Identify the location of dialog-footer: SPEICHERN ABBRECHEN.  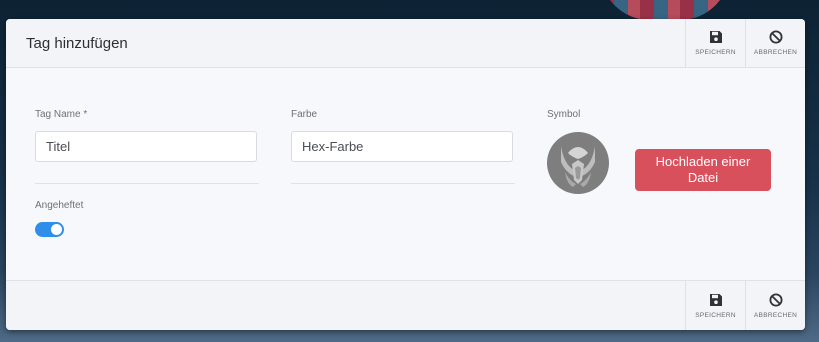
(405, 305).